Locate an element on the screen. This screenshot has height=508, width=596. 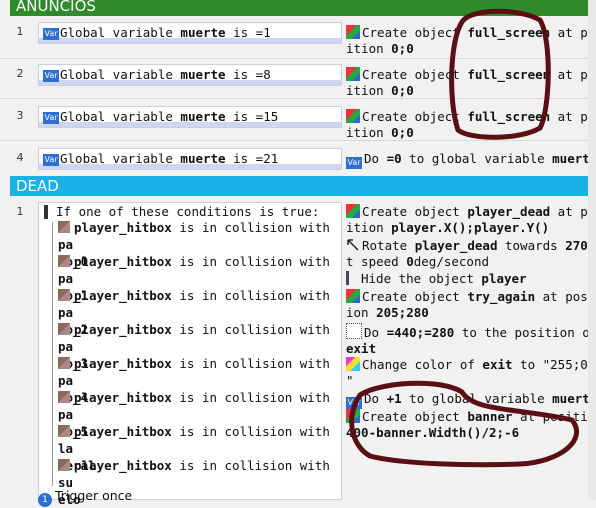
action-set-position: Do =440;=280 to the position of exit is located at coordinates (471, 340).